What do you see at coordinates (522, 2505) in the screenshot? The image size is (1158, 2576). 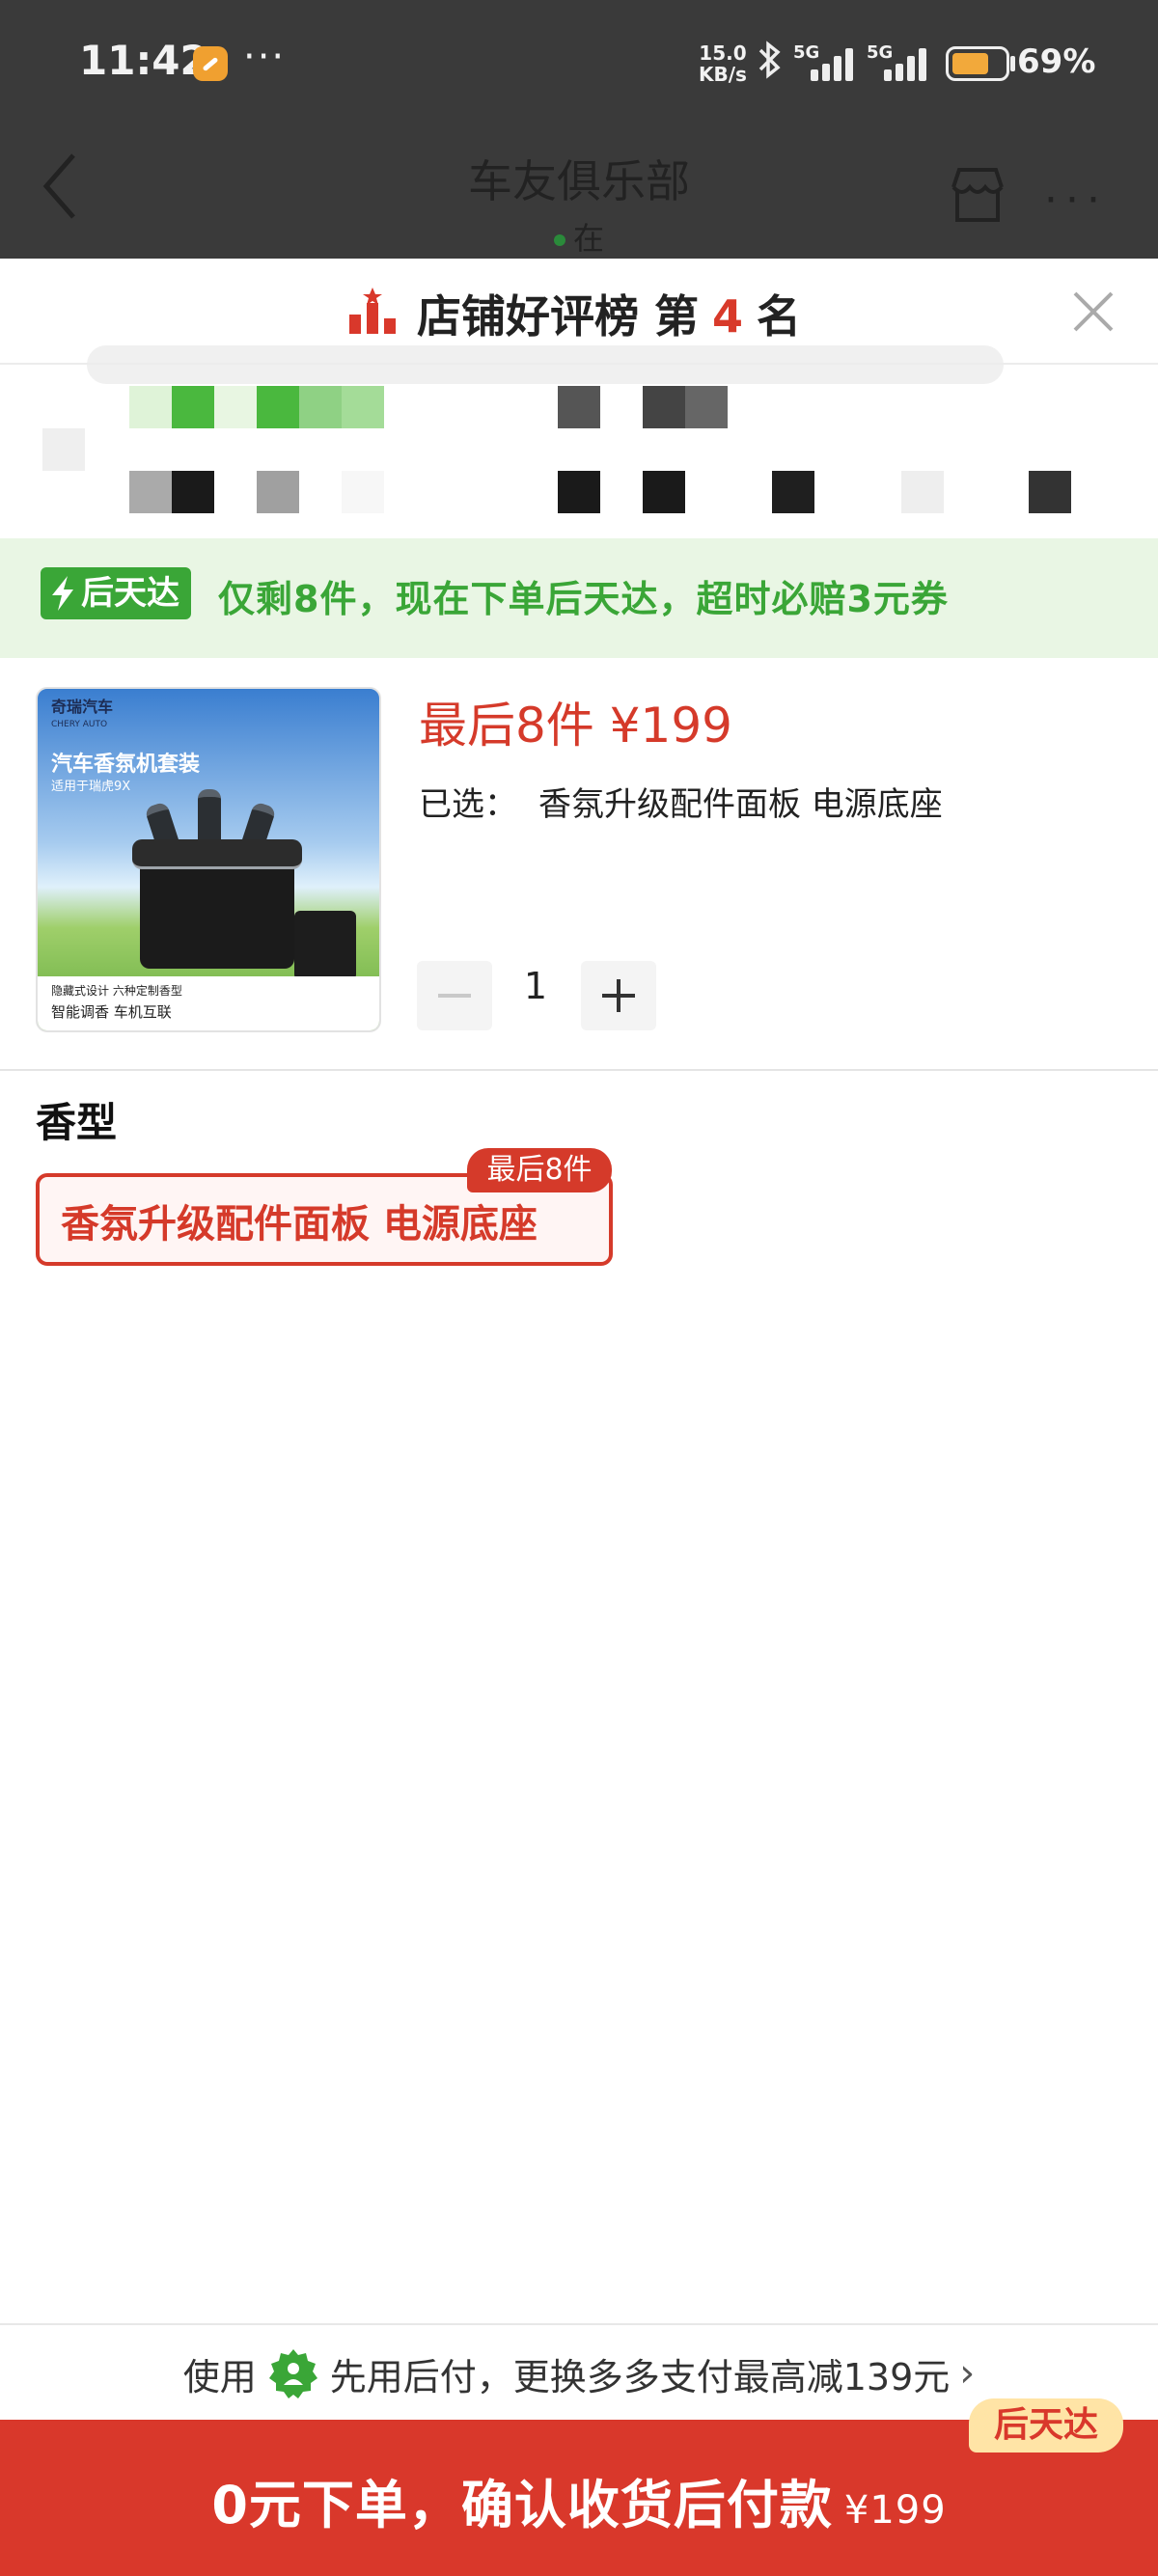 I see `place-order-label: 0元下单，确认收货后付款` at bounding box center [522, 2505].